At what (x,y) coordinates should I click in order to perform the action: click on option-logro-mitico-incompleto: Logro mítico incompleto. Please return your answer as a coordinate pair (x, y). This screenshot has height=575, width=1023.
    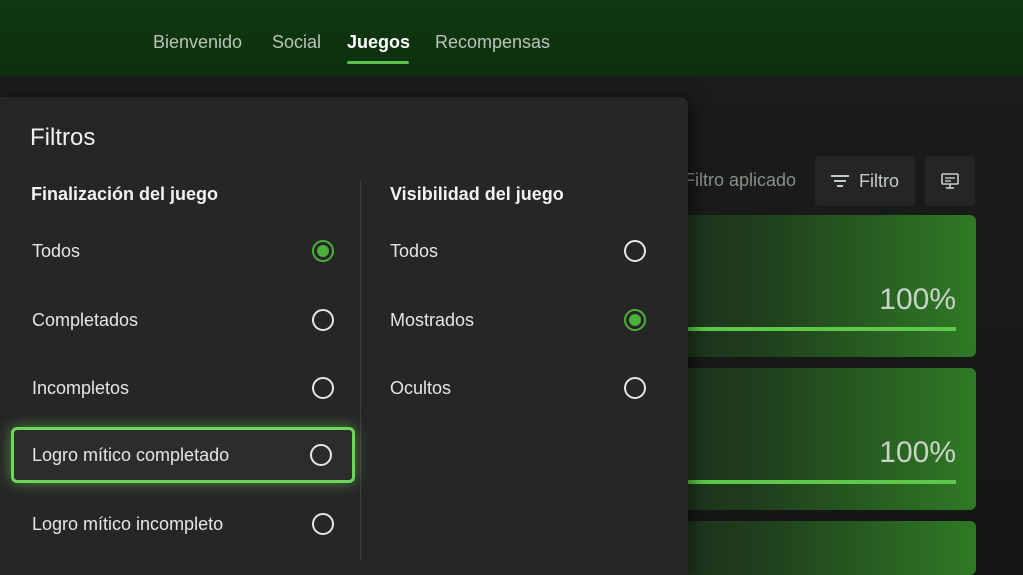
    Looking at the image, I should click on (183, 524).